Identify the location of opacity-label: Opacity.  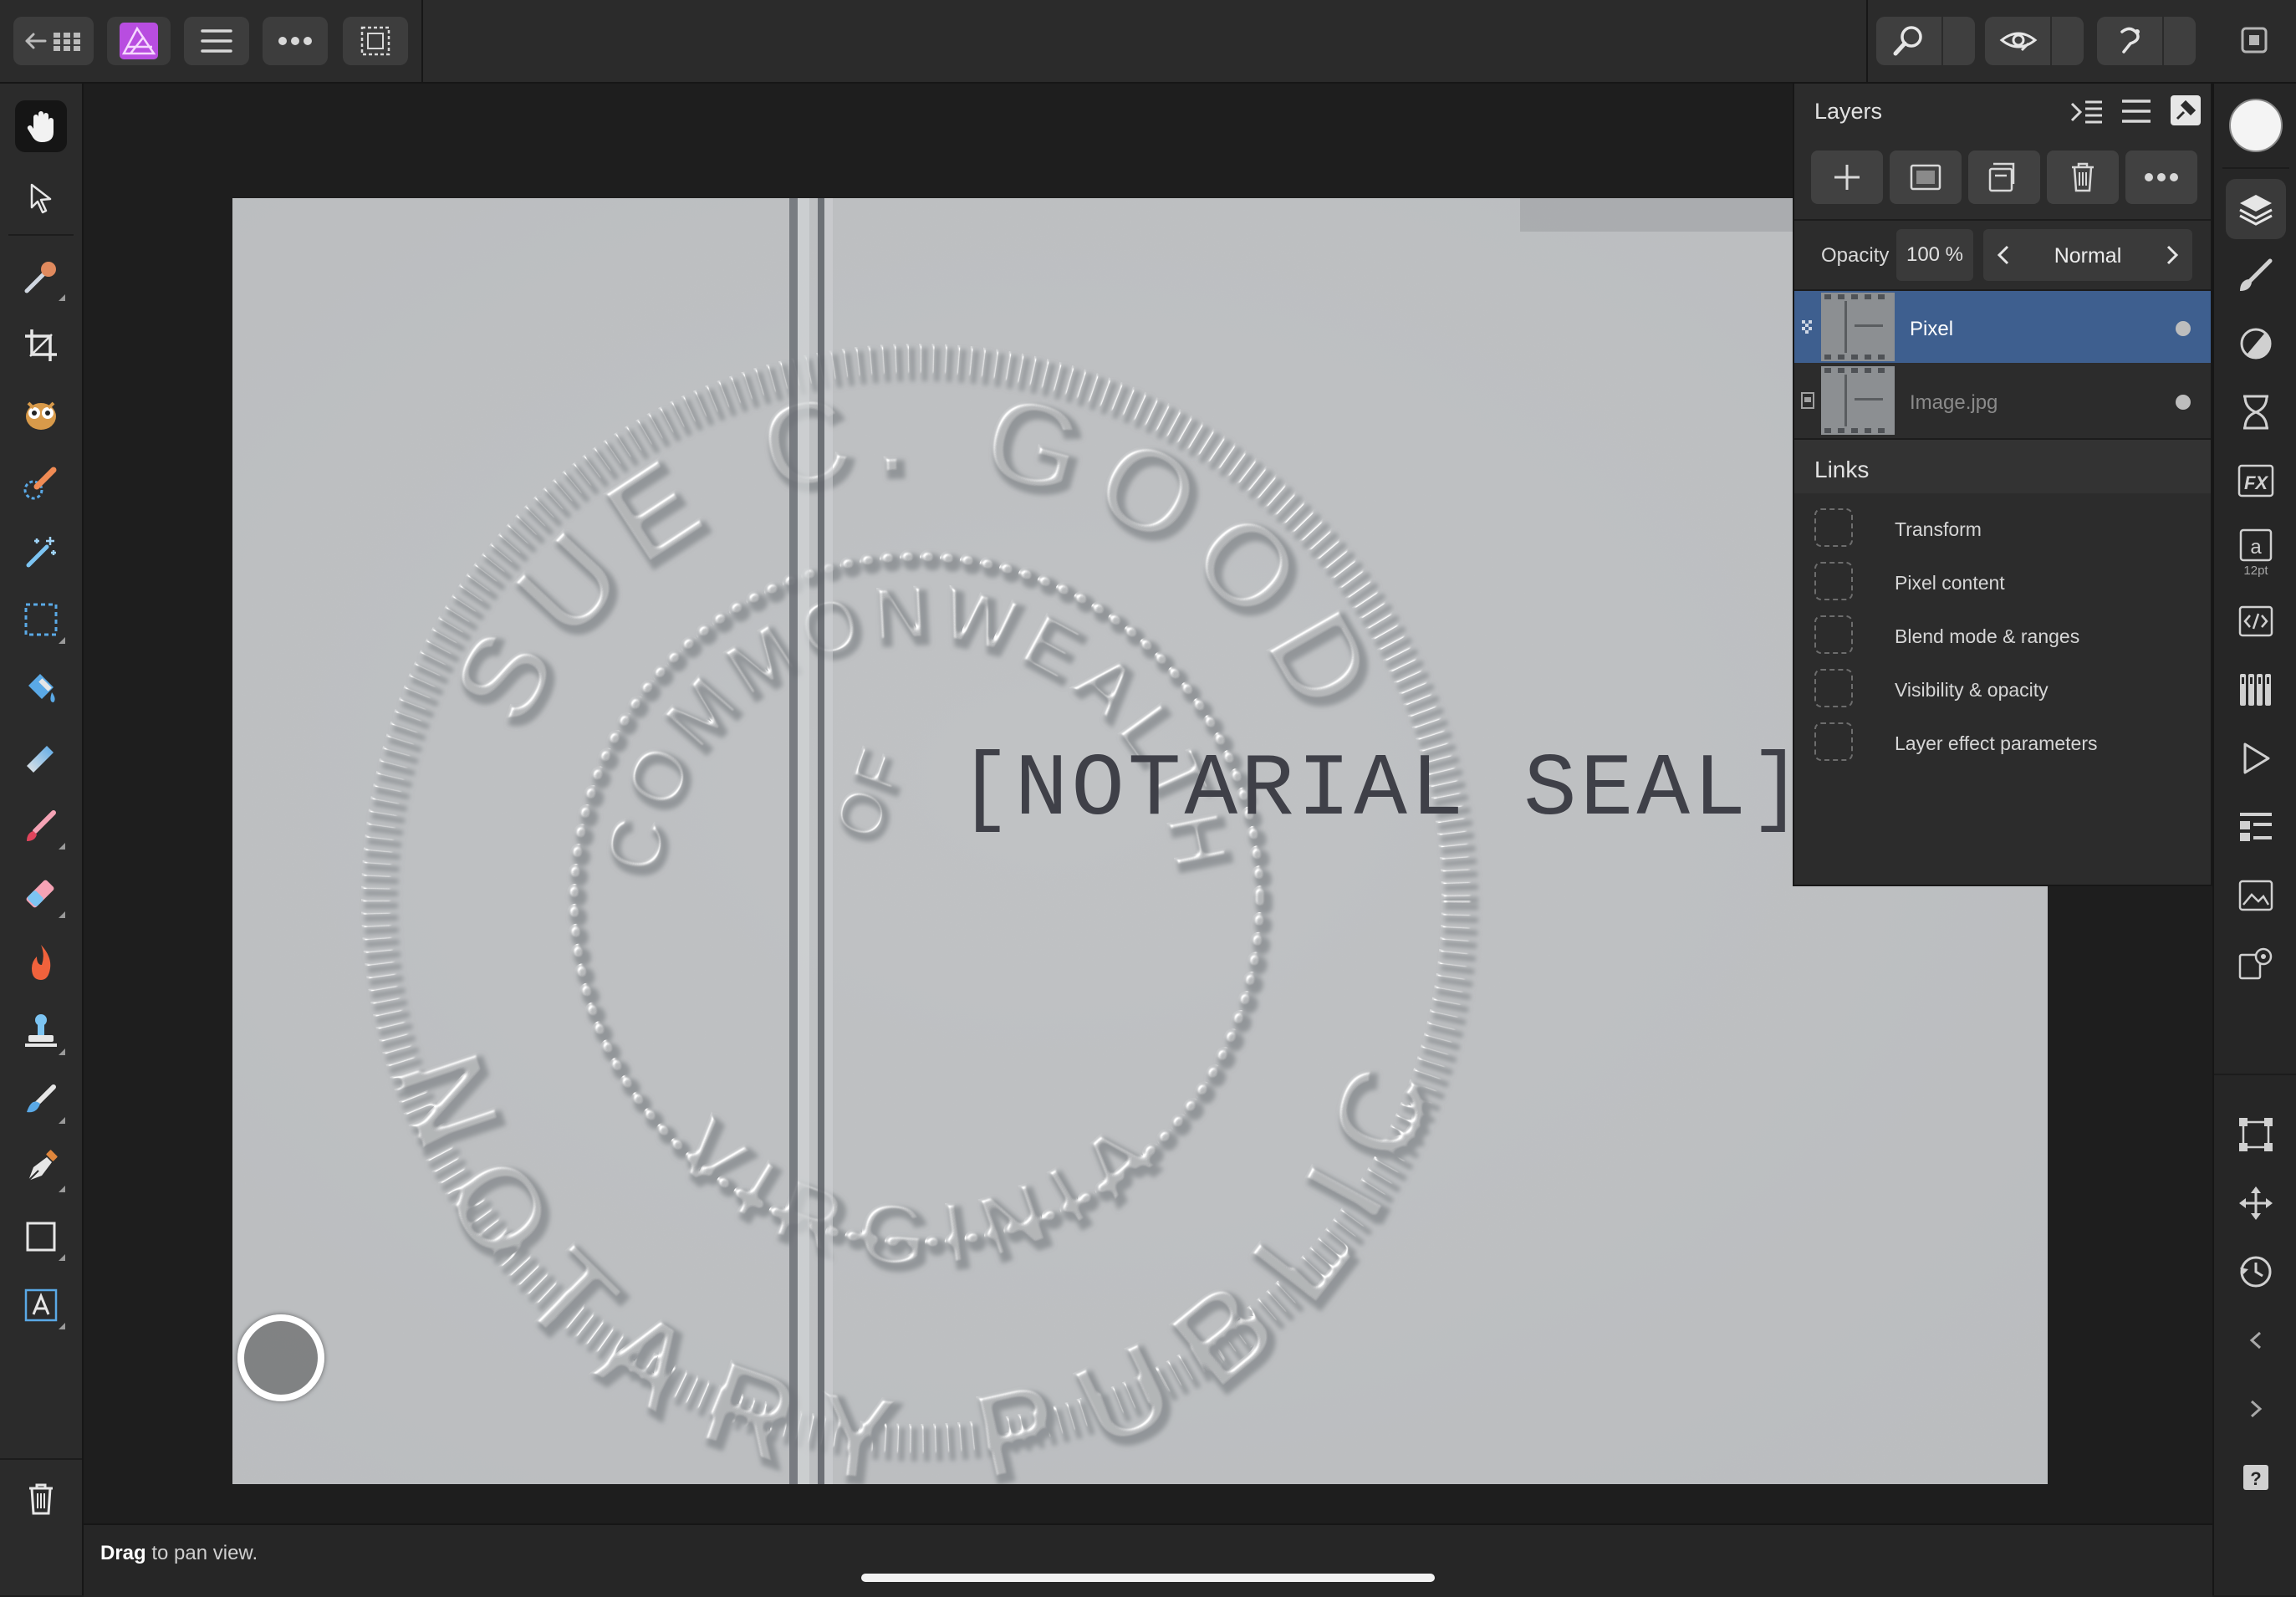
(1855, 255).